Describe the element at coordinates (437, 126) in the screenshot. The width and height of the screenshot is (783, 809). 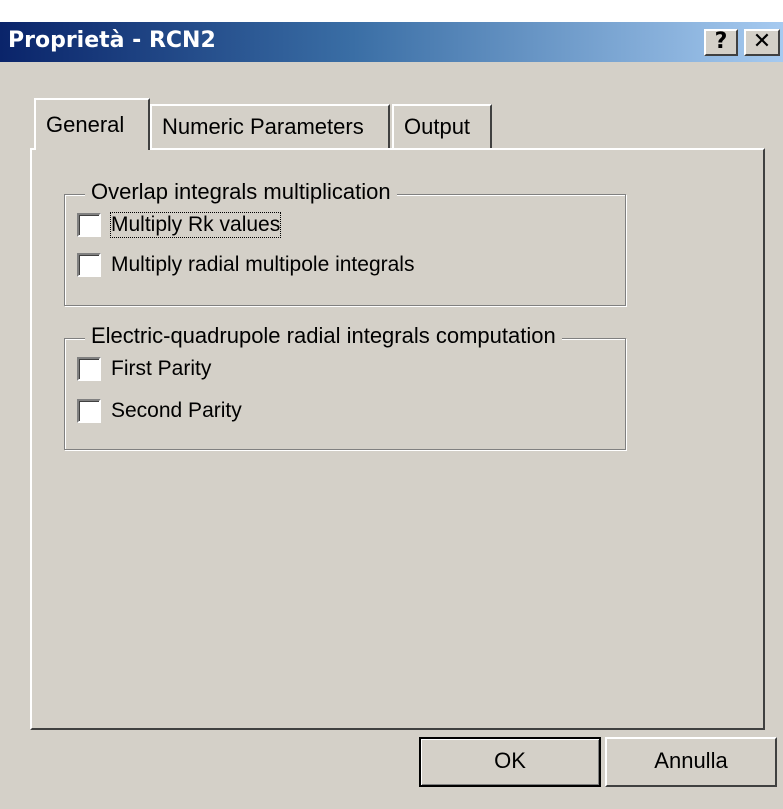
I see `tab-output-label: Output` at that location.